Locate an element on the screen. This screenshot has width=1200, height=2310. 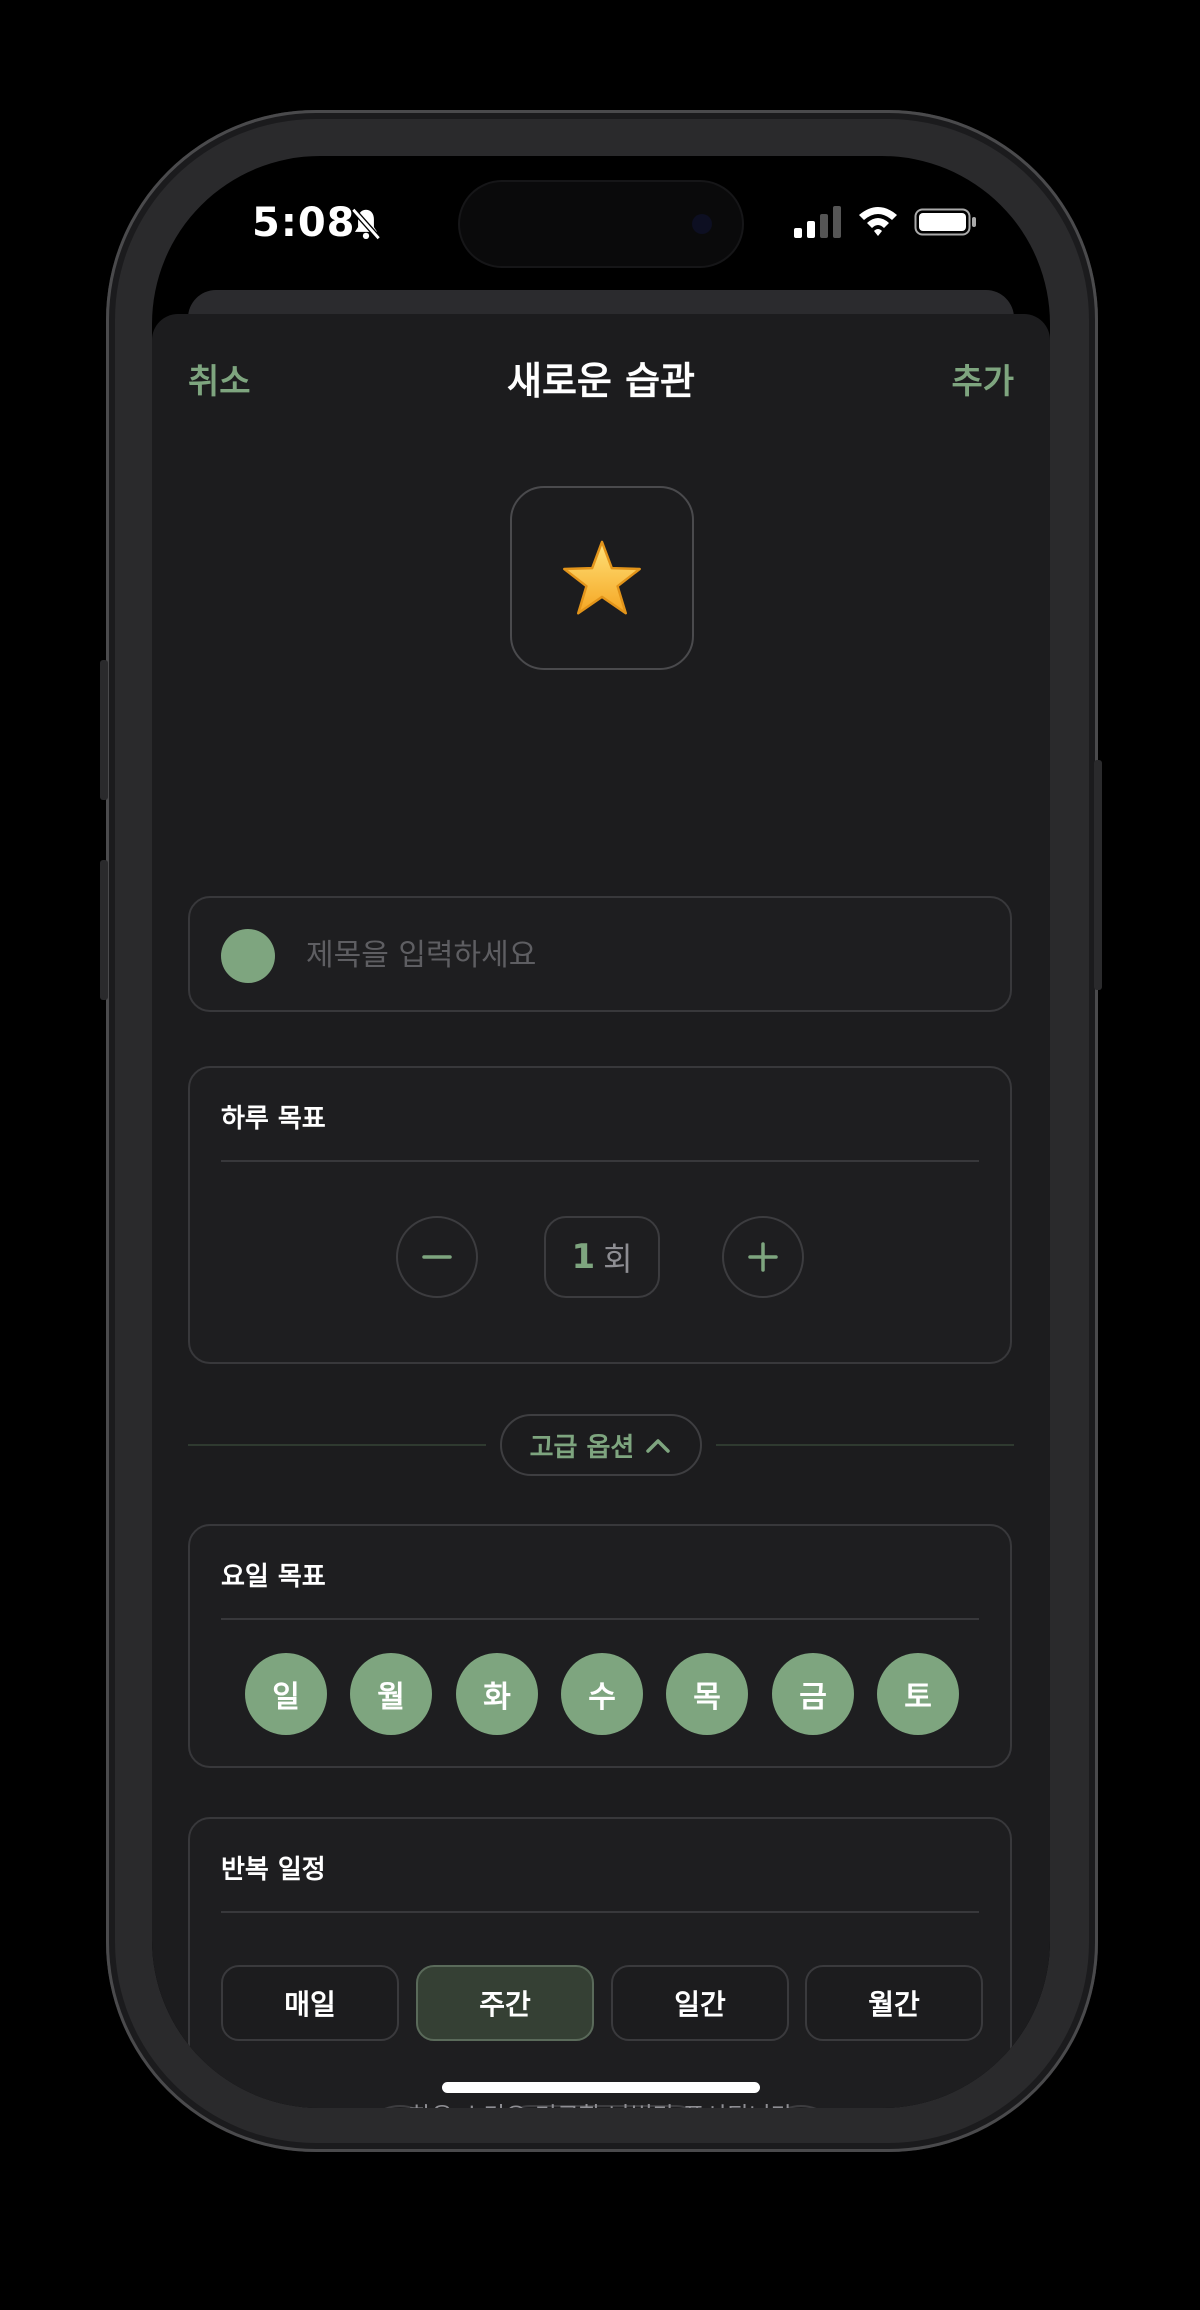
daily-goal-count: 1 is located at coordinates (583, 1257).